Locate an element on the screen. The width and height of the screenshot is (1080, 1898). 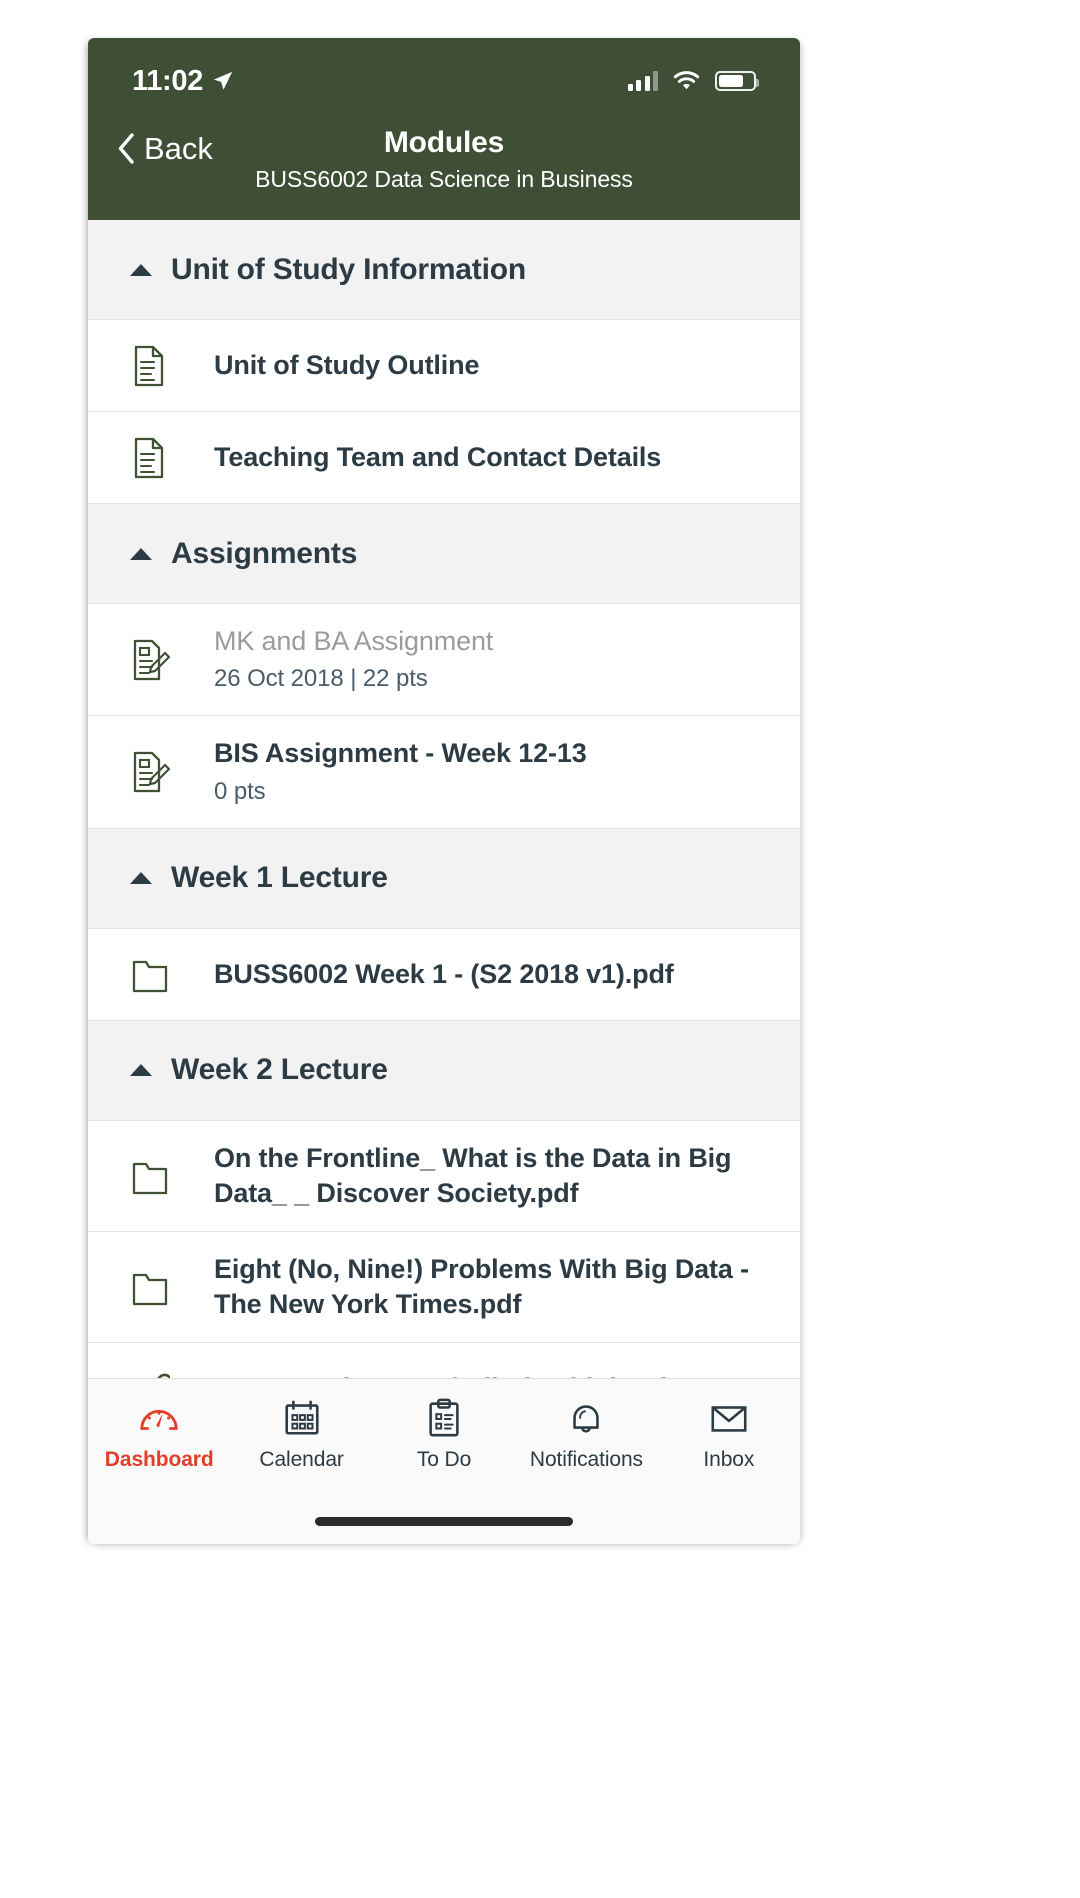
module-item-row: Teaching Team and Contact Details is located at coordinates (444, 458).